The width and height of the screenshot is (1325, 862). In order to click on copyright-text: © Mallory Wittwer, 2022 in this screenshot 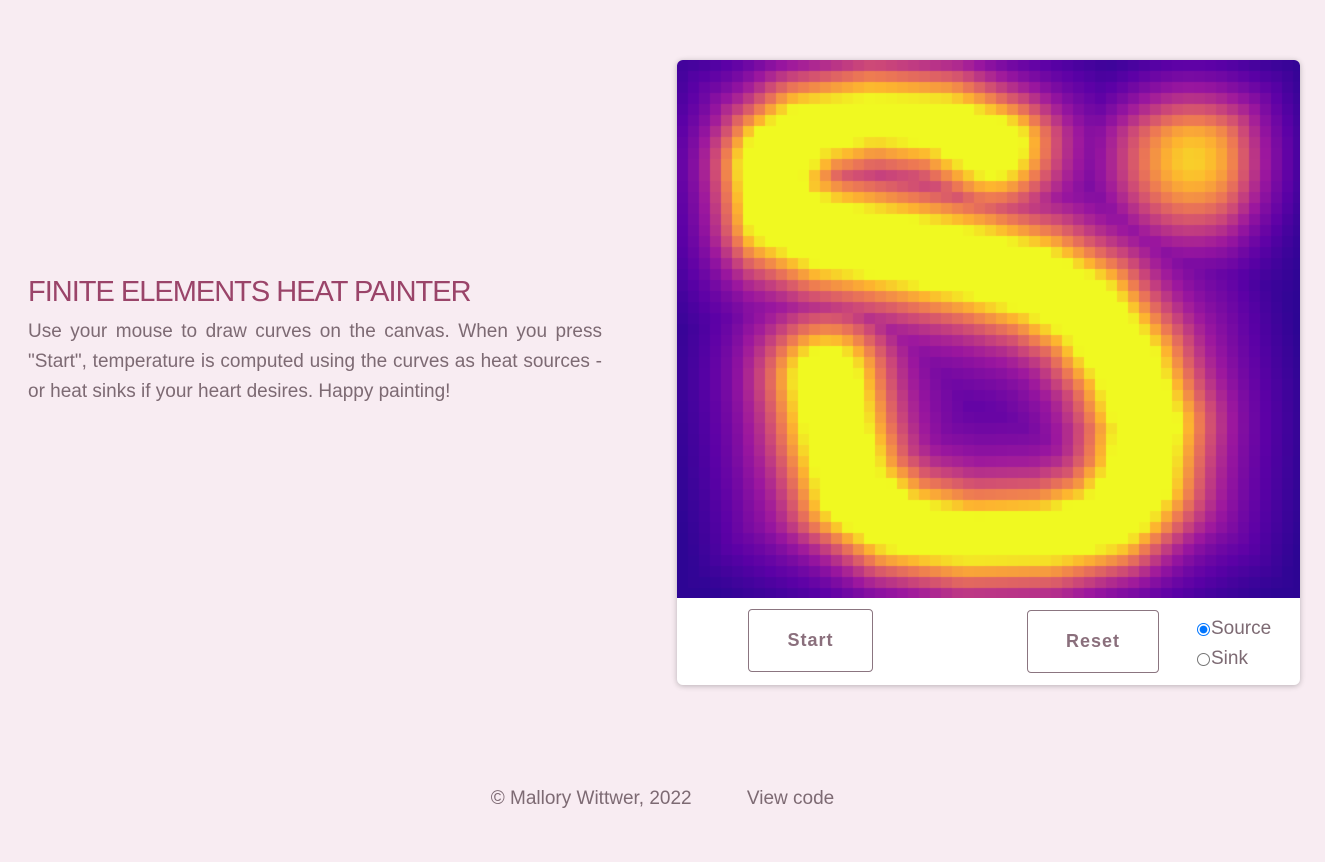, I will do `click(591, 798)`.